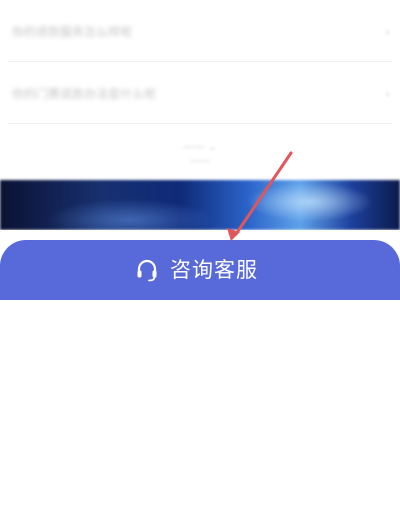 The image size is (400, 520). Describe the element at coordinates (200, 205) in the screenshot. I see `promo-banner` at that location.